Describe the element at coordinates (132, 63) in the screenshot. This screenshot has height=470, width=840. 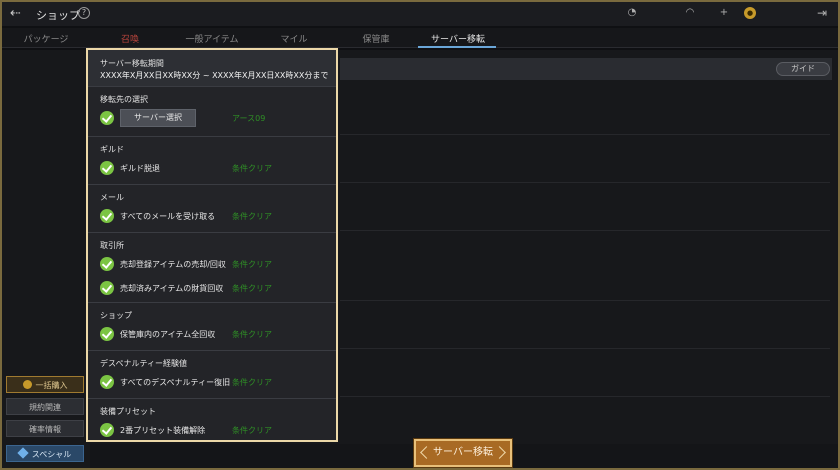
I see `panel-title: サーバー移転期間` at that location.